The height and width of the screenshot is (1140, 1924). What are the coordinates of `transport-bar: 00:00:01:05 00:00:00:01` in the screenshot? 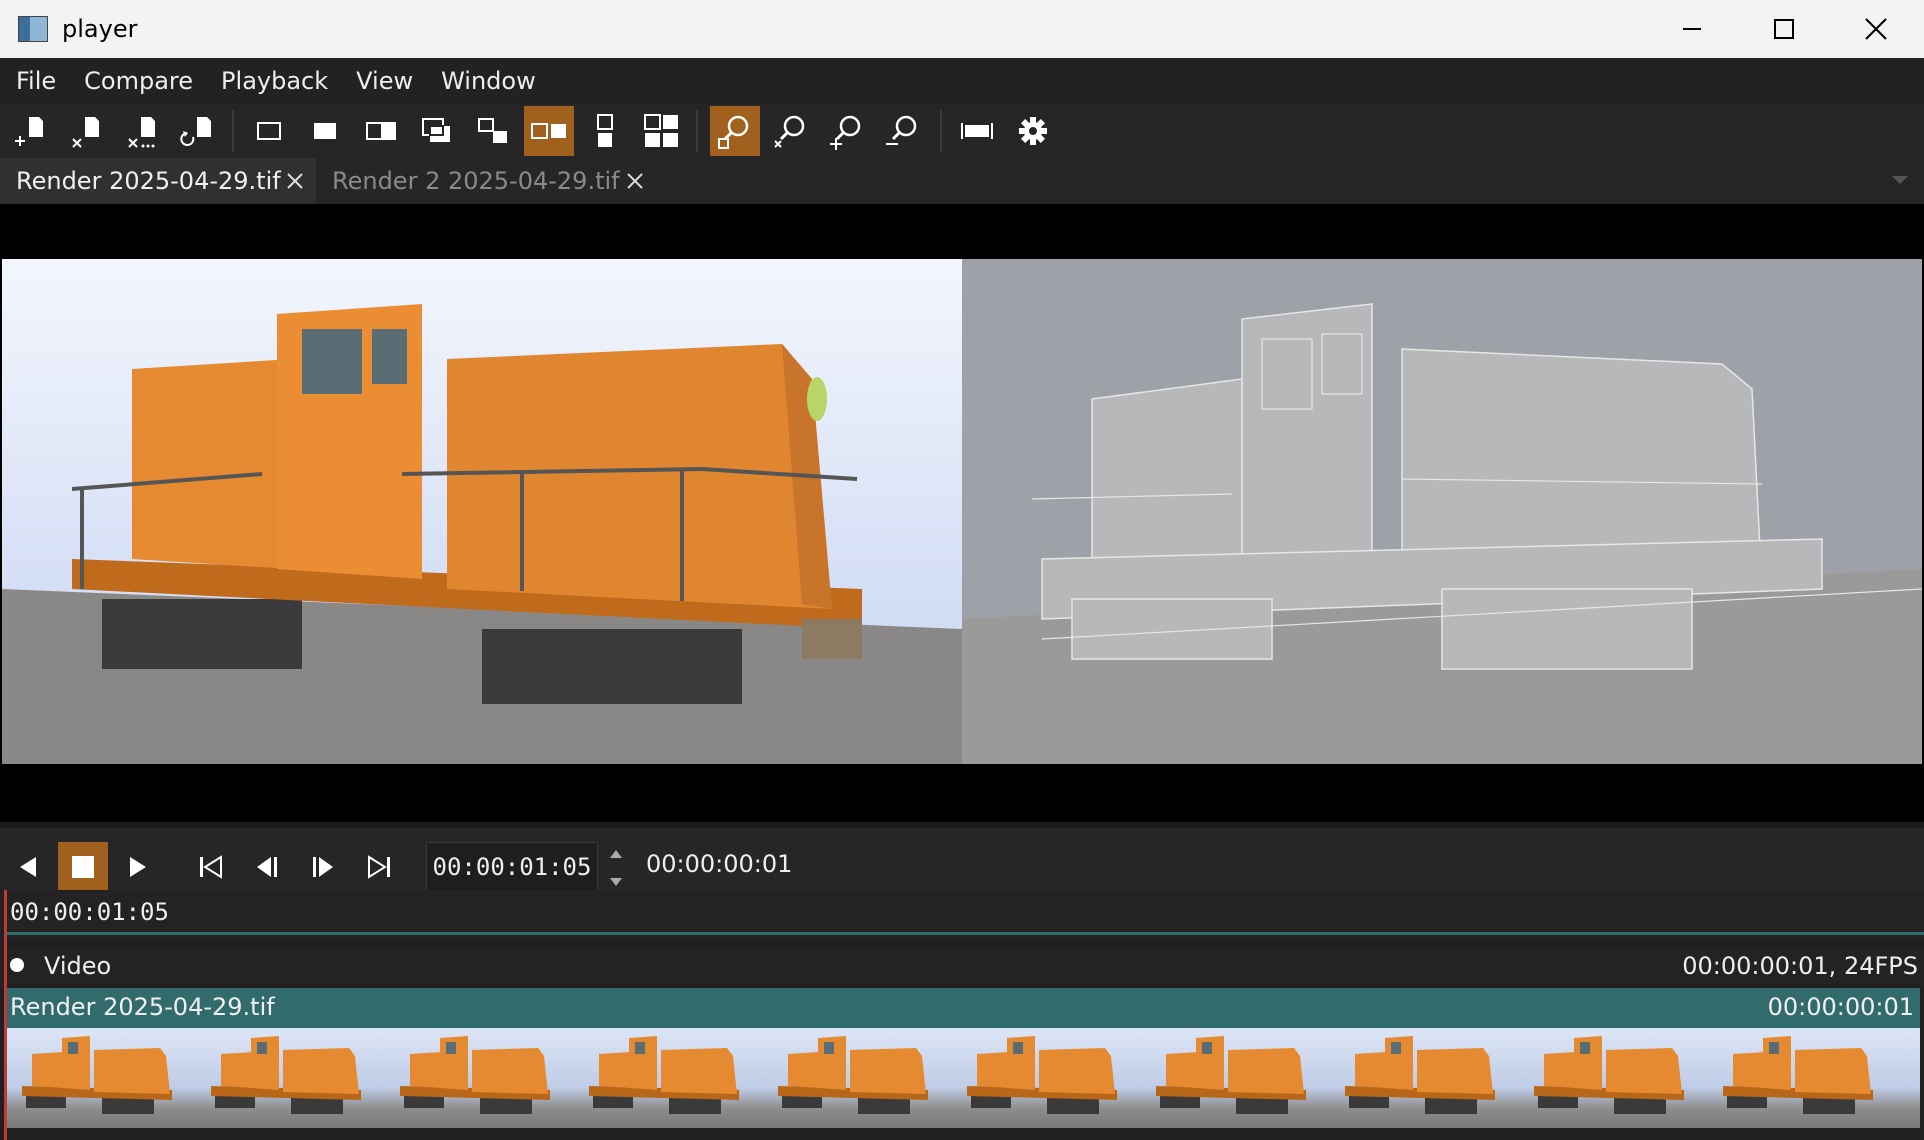 It's located at (962, 857).